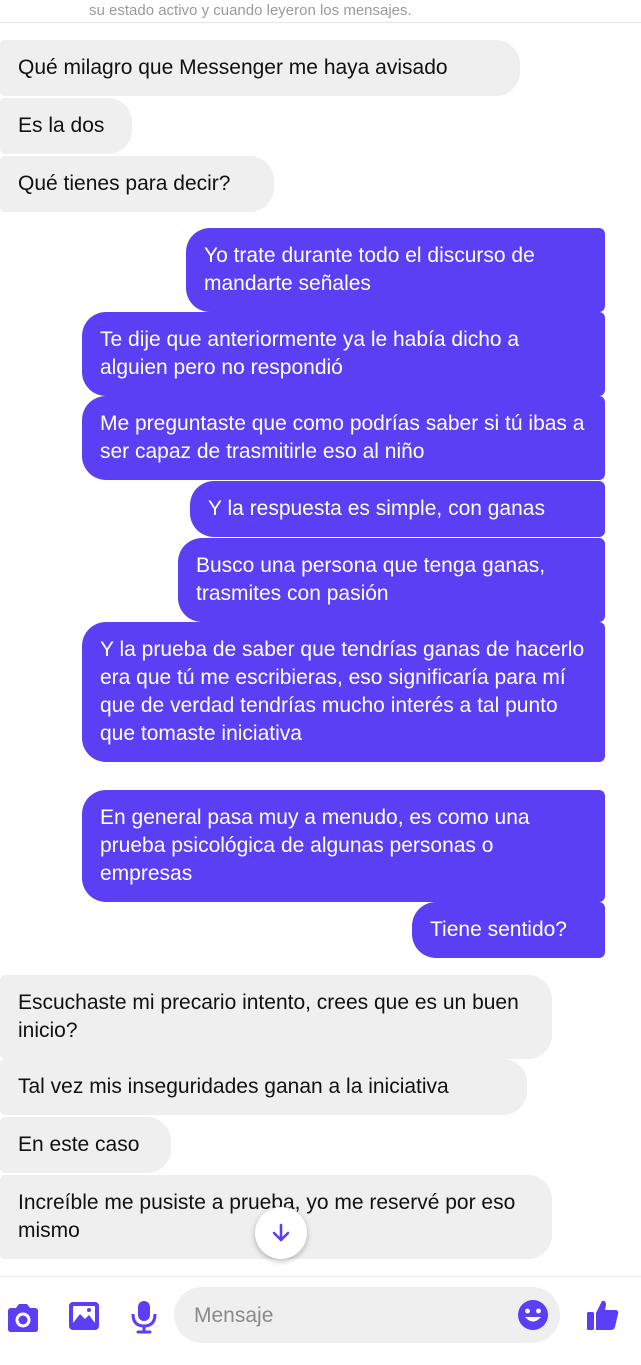 The image size is (641, 1365). I want to click on like-icon, so click(603, 1315).